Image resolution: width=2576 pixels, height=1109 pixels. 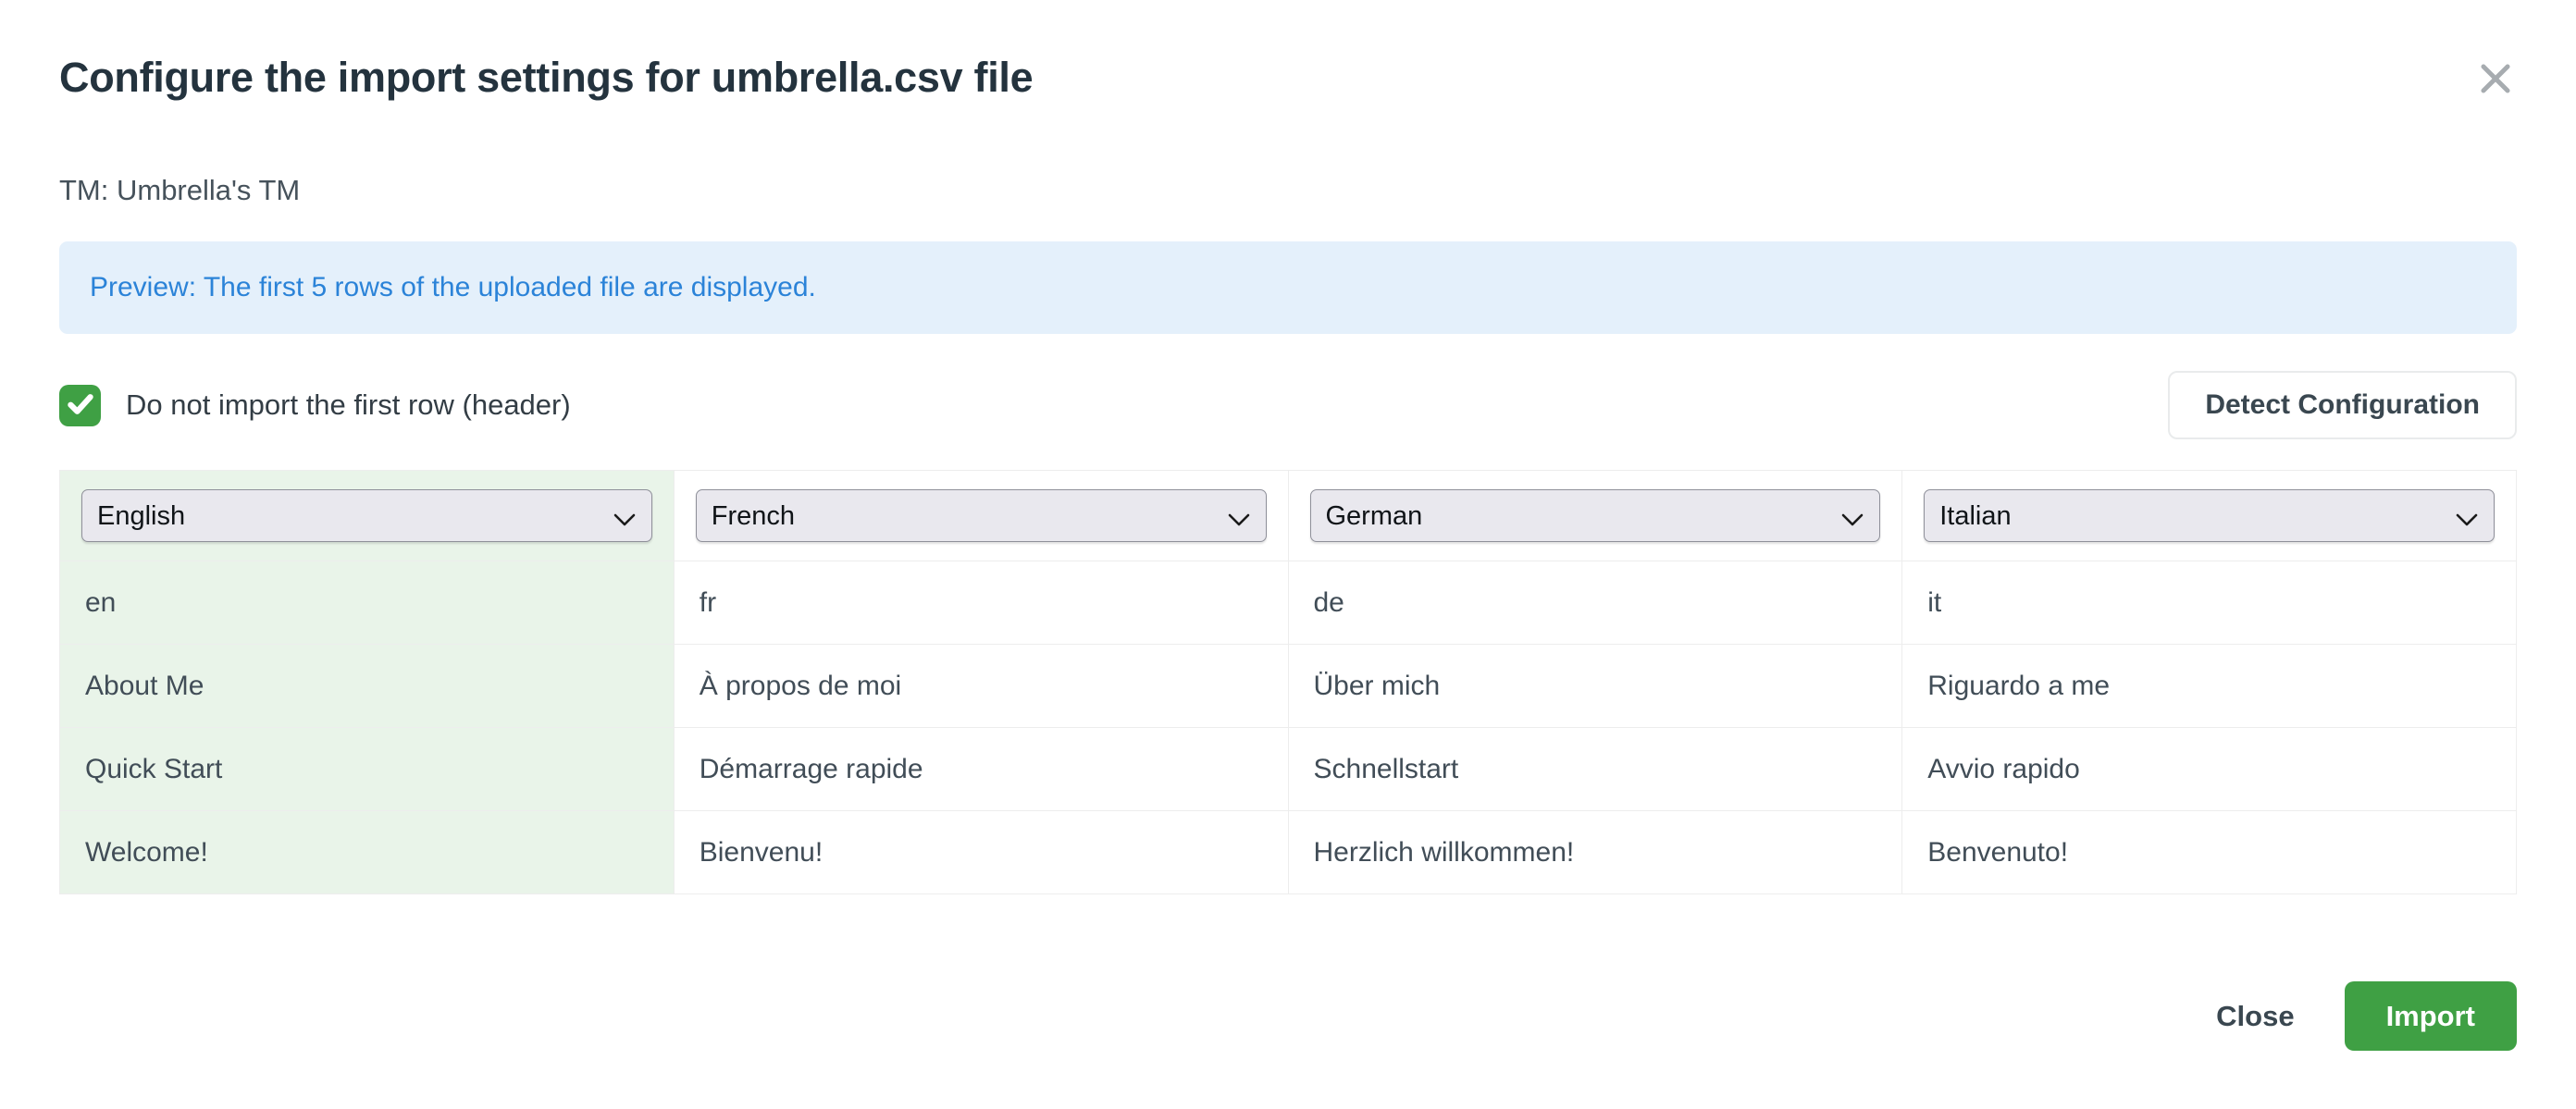 I want to click on language-column-header-2: French, so click(x=981, y=516).